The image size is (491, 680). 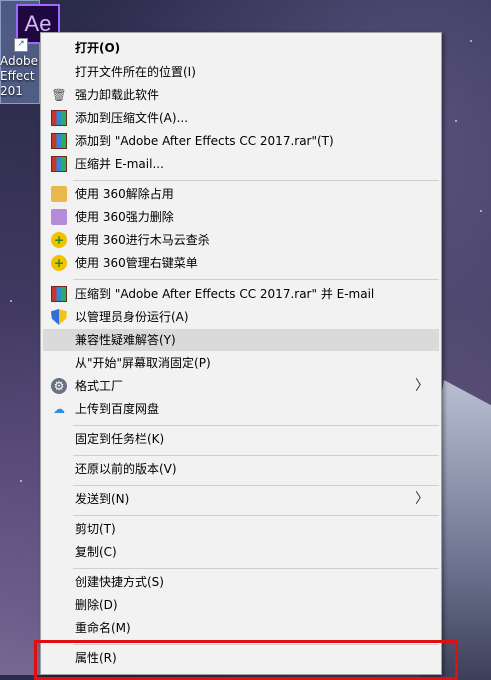 I want to click on menu-item-open-file-location: 打开文件所在的位置(I), so click(x=241, y=72).